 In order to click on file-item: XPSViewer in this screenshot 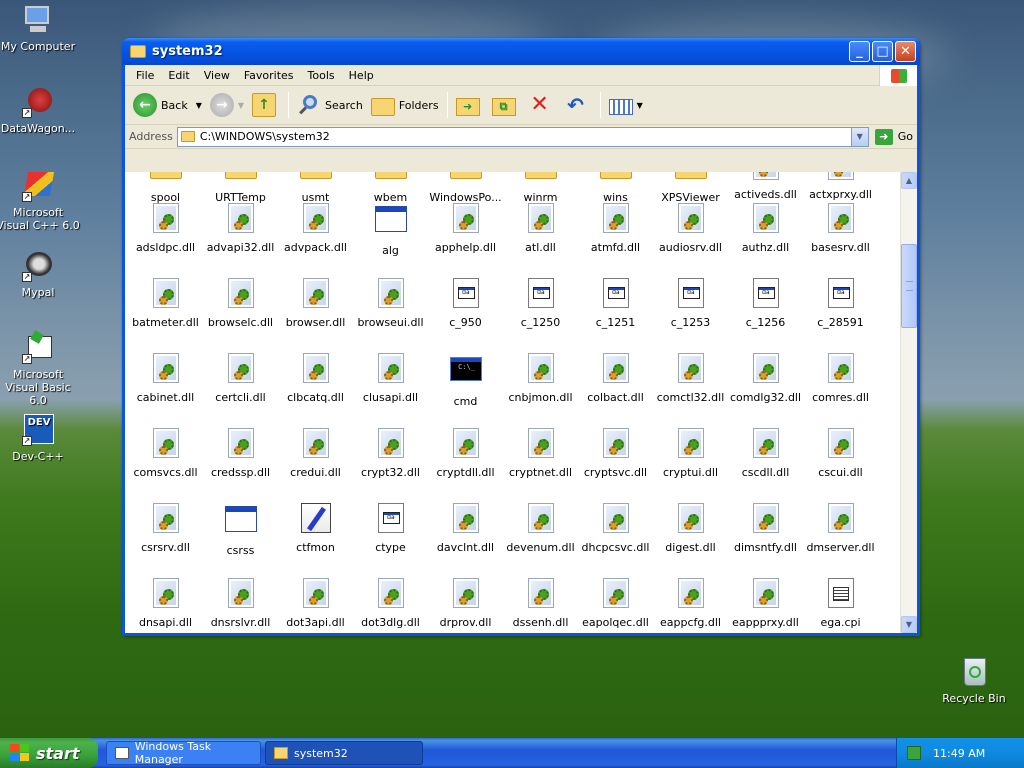, I will do `click(690, 188)`.